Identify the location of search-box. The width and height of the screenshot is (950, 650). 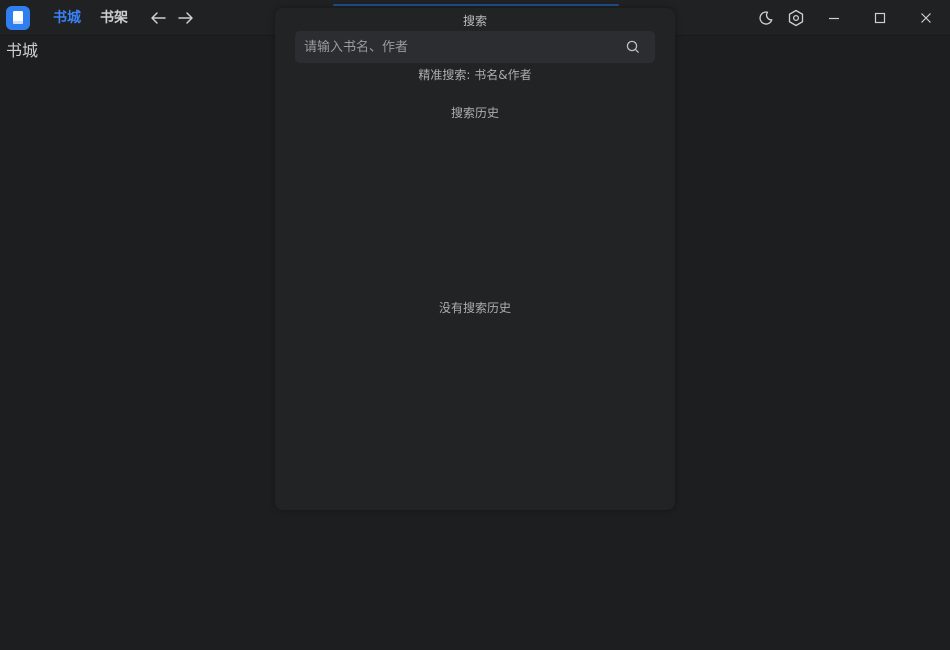
(475, 47).